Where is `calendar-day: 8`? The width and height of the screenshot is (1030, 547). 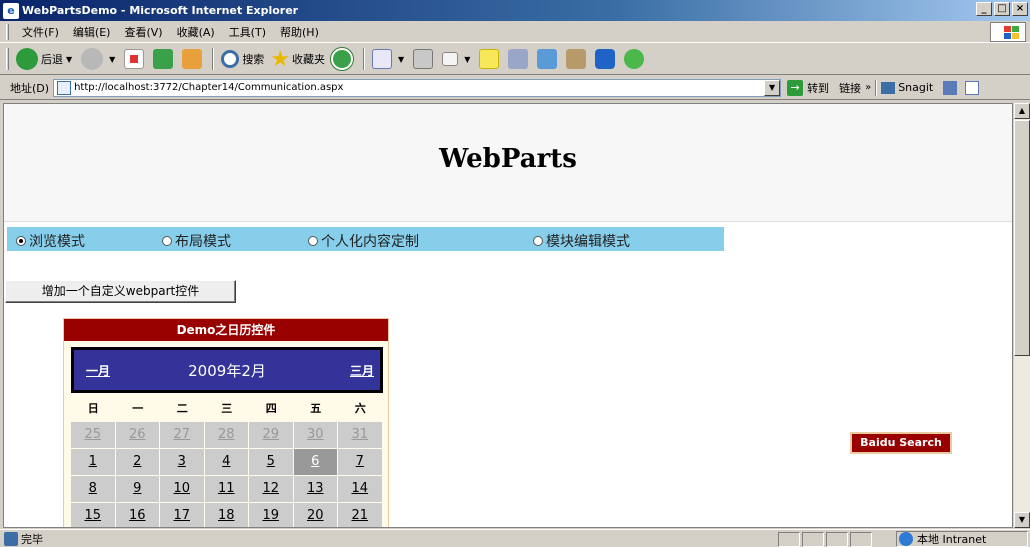 calendar-day: 8 is located at coordinates (93, 489).